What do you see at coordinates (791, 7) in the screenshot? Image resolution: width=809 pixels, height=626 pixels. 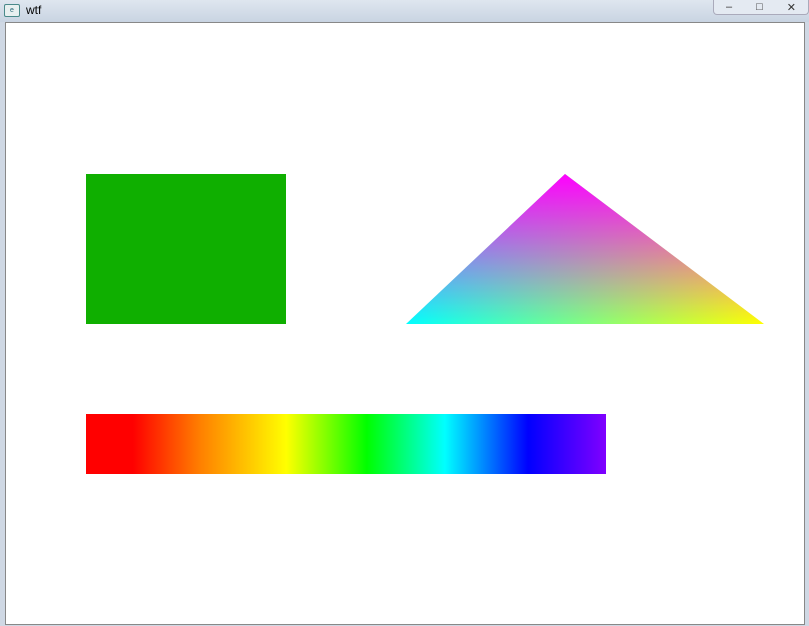 I see `close-button: ✕` at bounding box center [791, 7].